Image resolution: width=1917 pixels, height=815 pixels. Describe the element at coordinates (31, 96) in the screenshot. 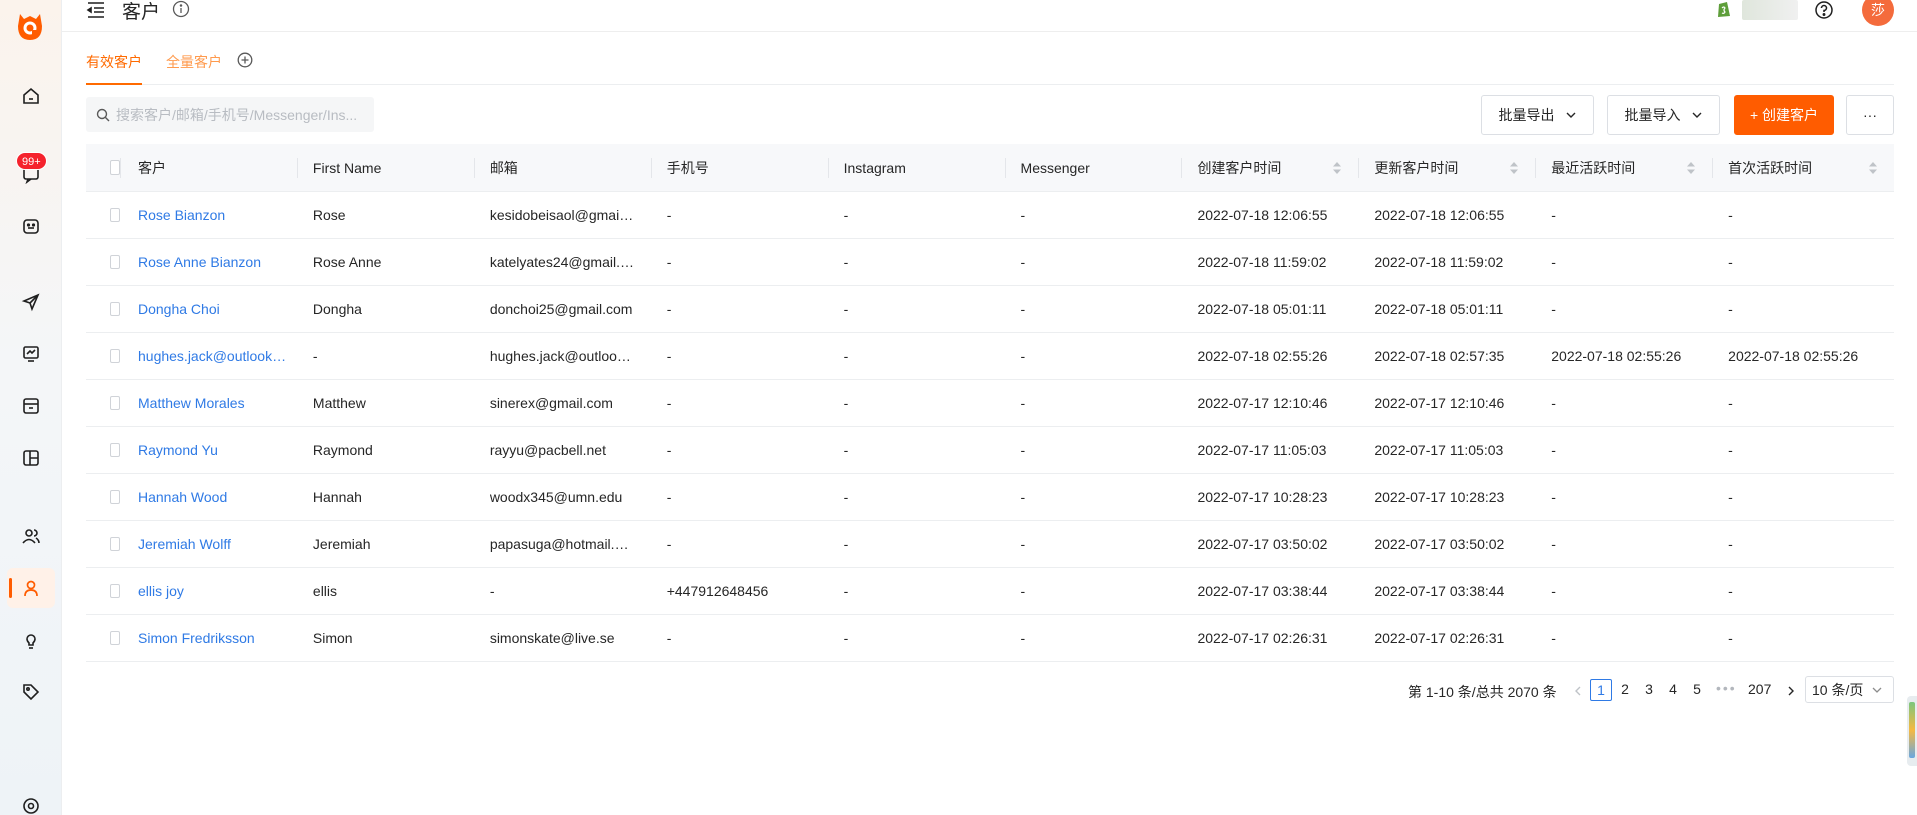

I see `sidebar-item-home` at that location.